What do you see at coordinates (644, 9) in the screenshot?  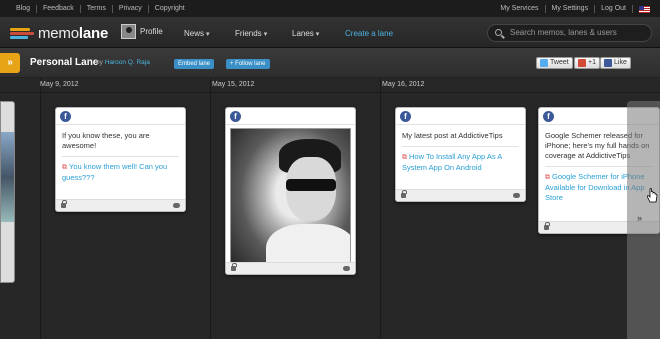 I see `us-flag-icon` at bounding box center [644, 9].